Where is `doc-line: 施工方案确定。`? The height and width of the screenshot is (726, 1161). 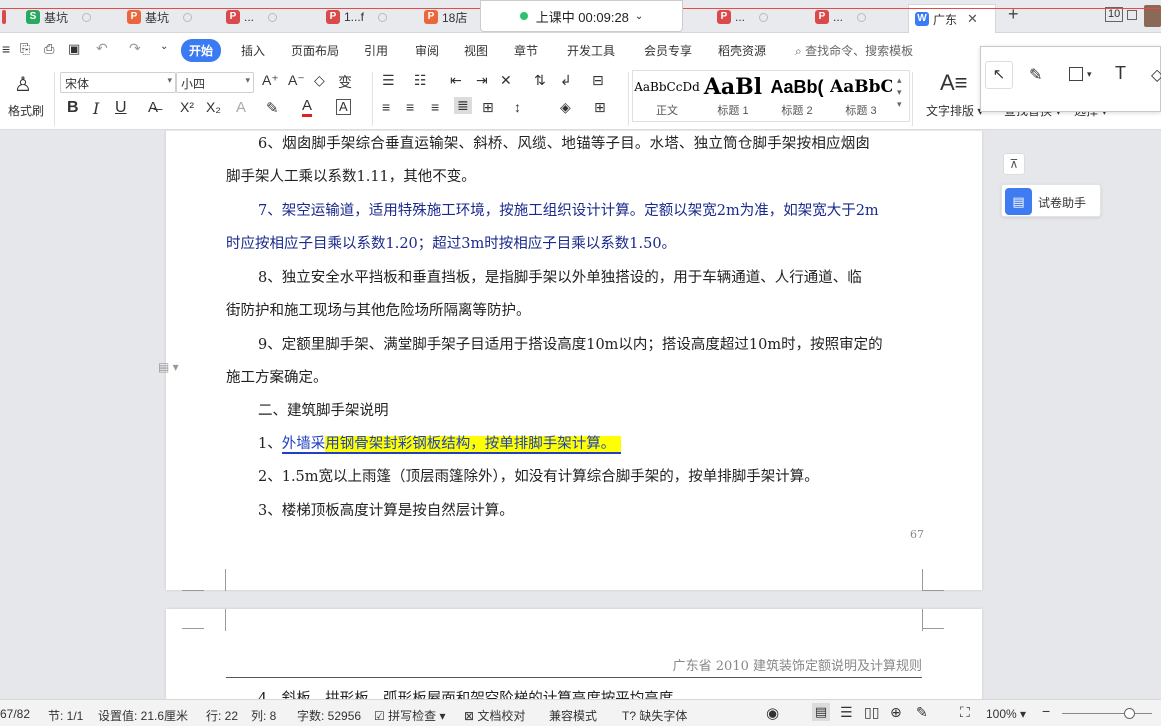 doc-line: 施工方案确定。 is located at coordinates (277, 376).